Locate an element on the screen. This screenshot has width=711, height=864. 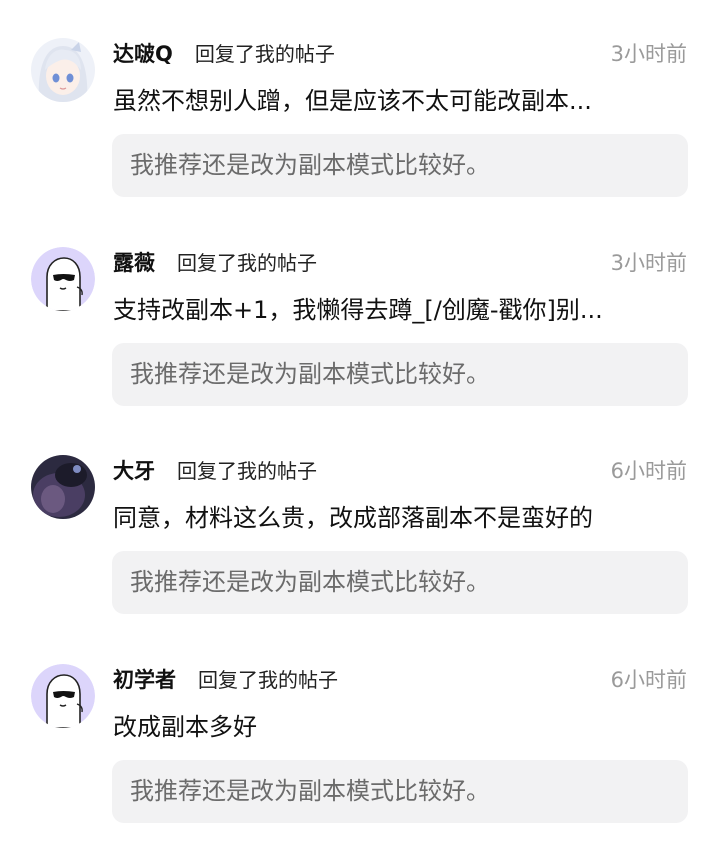
username-label: 露薇 回复了我的帖子 is located at coordinates (215, 263).